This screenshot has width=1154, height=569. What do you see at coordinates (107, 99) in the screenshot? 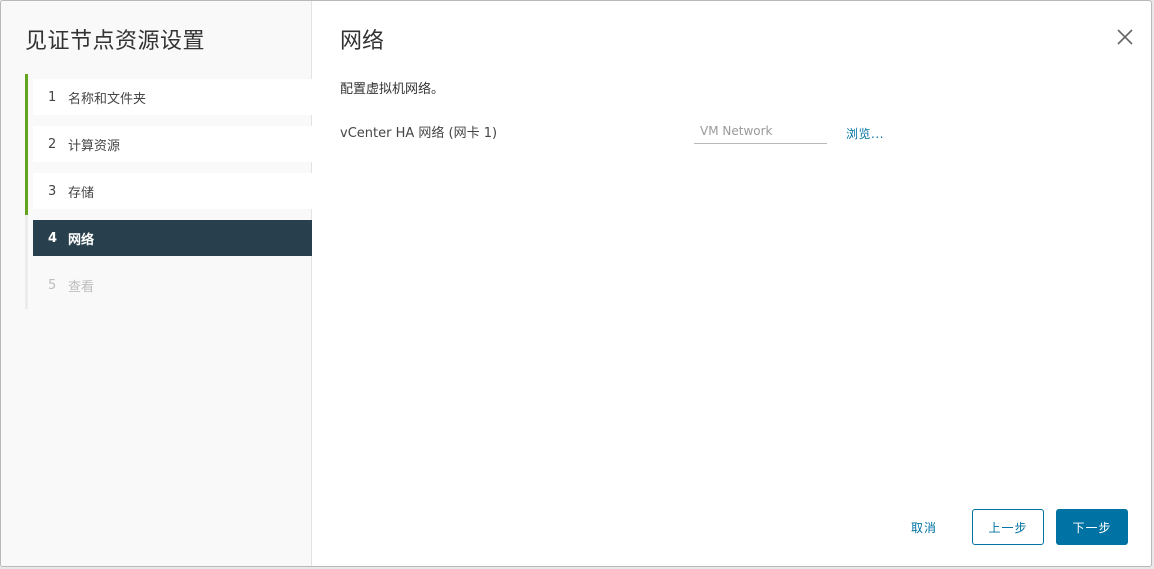
I see `step-label: 名称和文件夹` at bounding box center [107, 99].